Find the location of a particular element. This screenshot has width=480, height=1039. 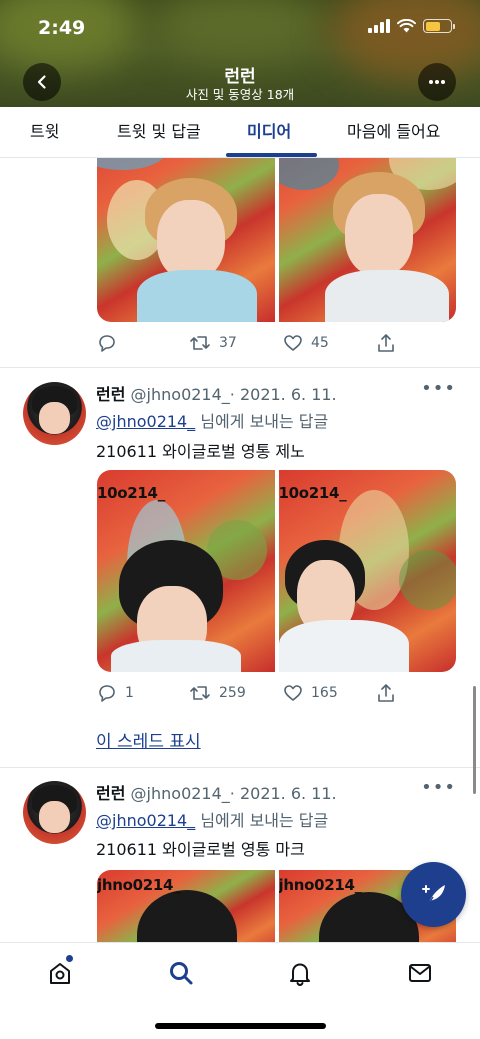

like-count: 45 is located at coordinates (320, 343).